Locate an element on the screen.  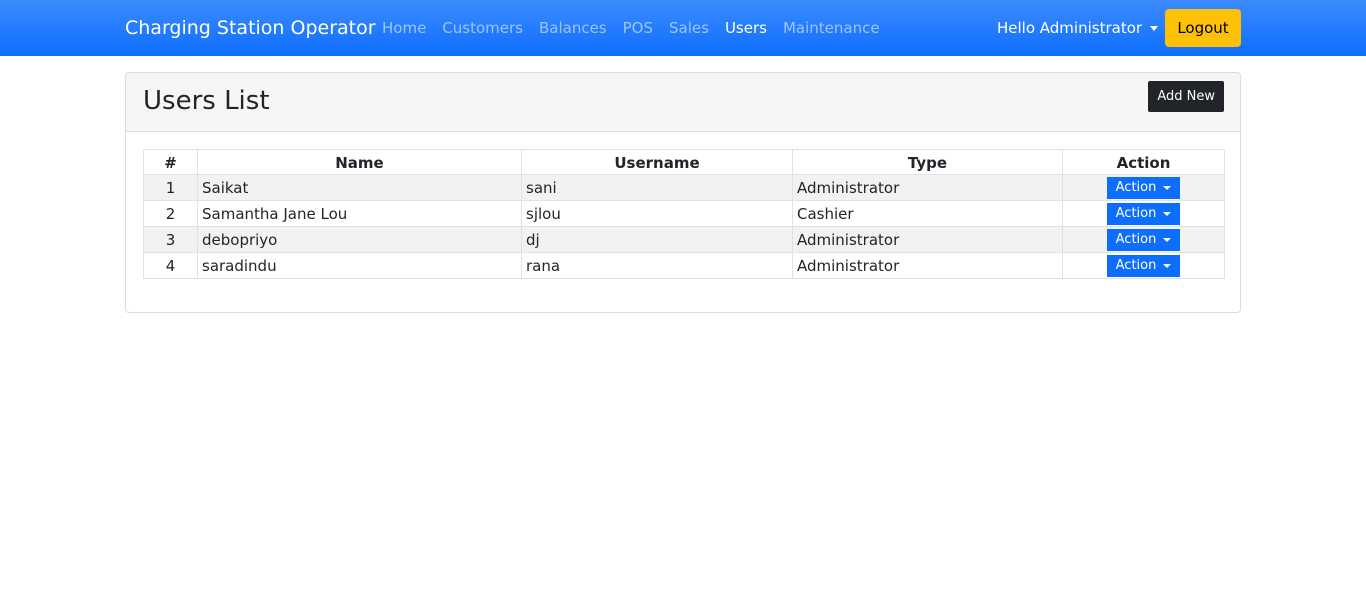
cell-username: rana is located at coordinates (657, 265).